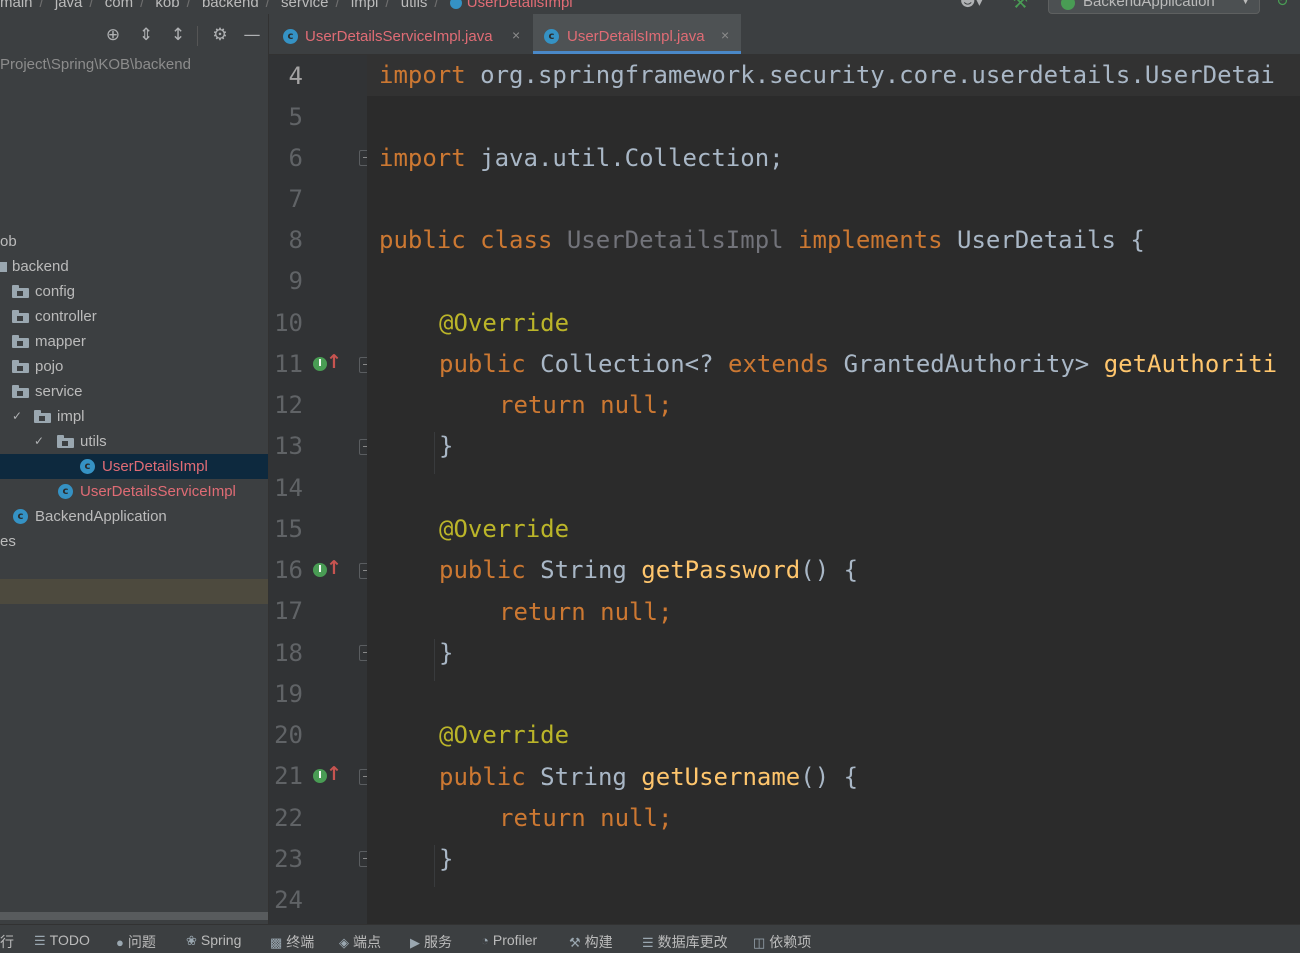 The width and height of the screenshot is (1300, 953). I want to click on info-icon: ●, so click(120, 942).